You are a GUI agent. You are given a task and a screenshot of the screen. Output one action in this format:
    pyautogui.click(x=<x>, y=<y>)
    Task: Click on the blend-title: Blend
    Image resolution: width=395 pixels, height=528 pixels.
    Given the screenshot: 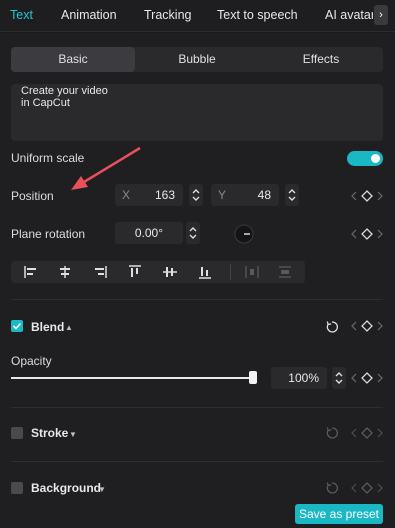 What is the action you would take?
    pyautogui.click(x=48, y=327)
    